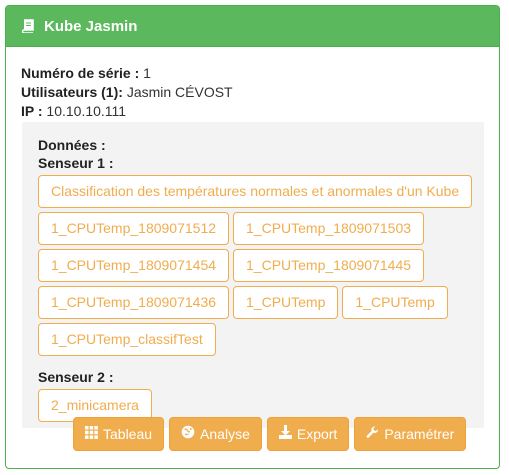 The height and width of the screenshot is (475, 509). Describe the element at coordinates (287, 434) in the screenshot. I see `download-icon` at that location.